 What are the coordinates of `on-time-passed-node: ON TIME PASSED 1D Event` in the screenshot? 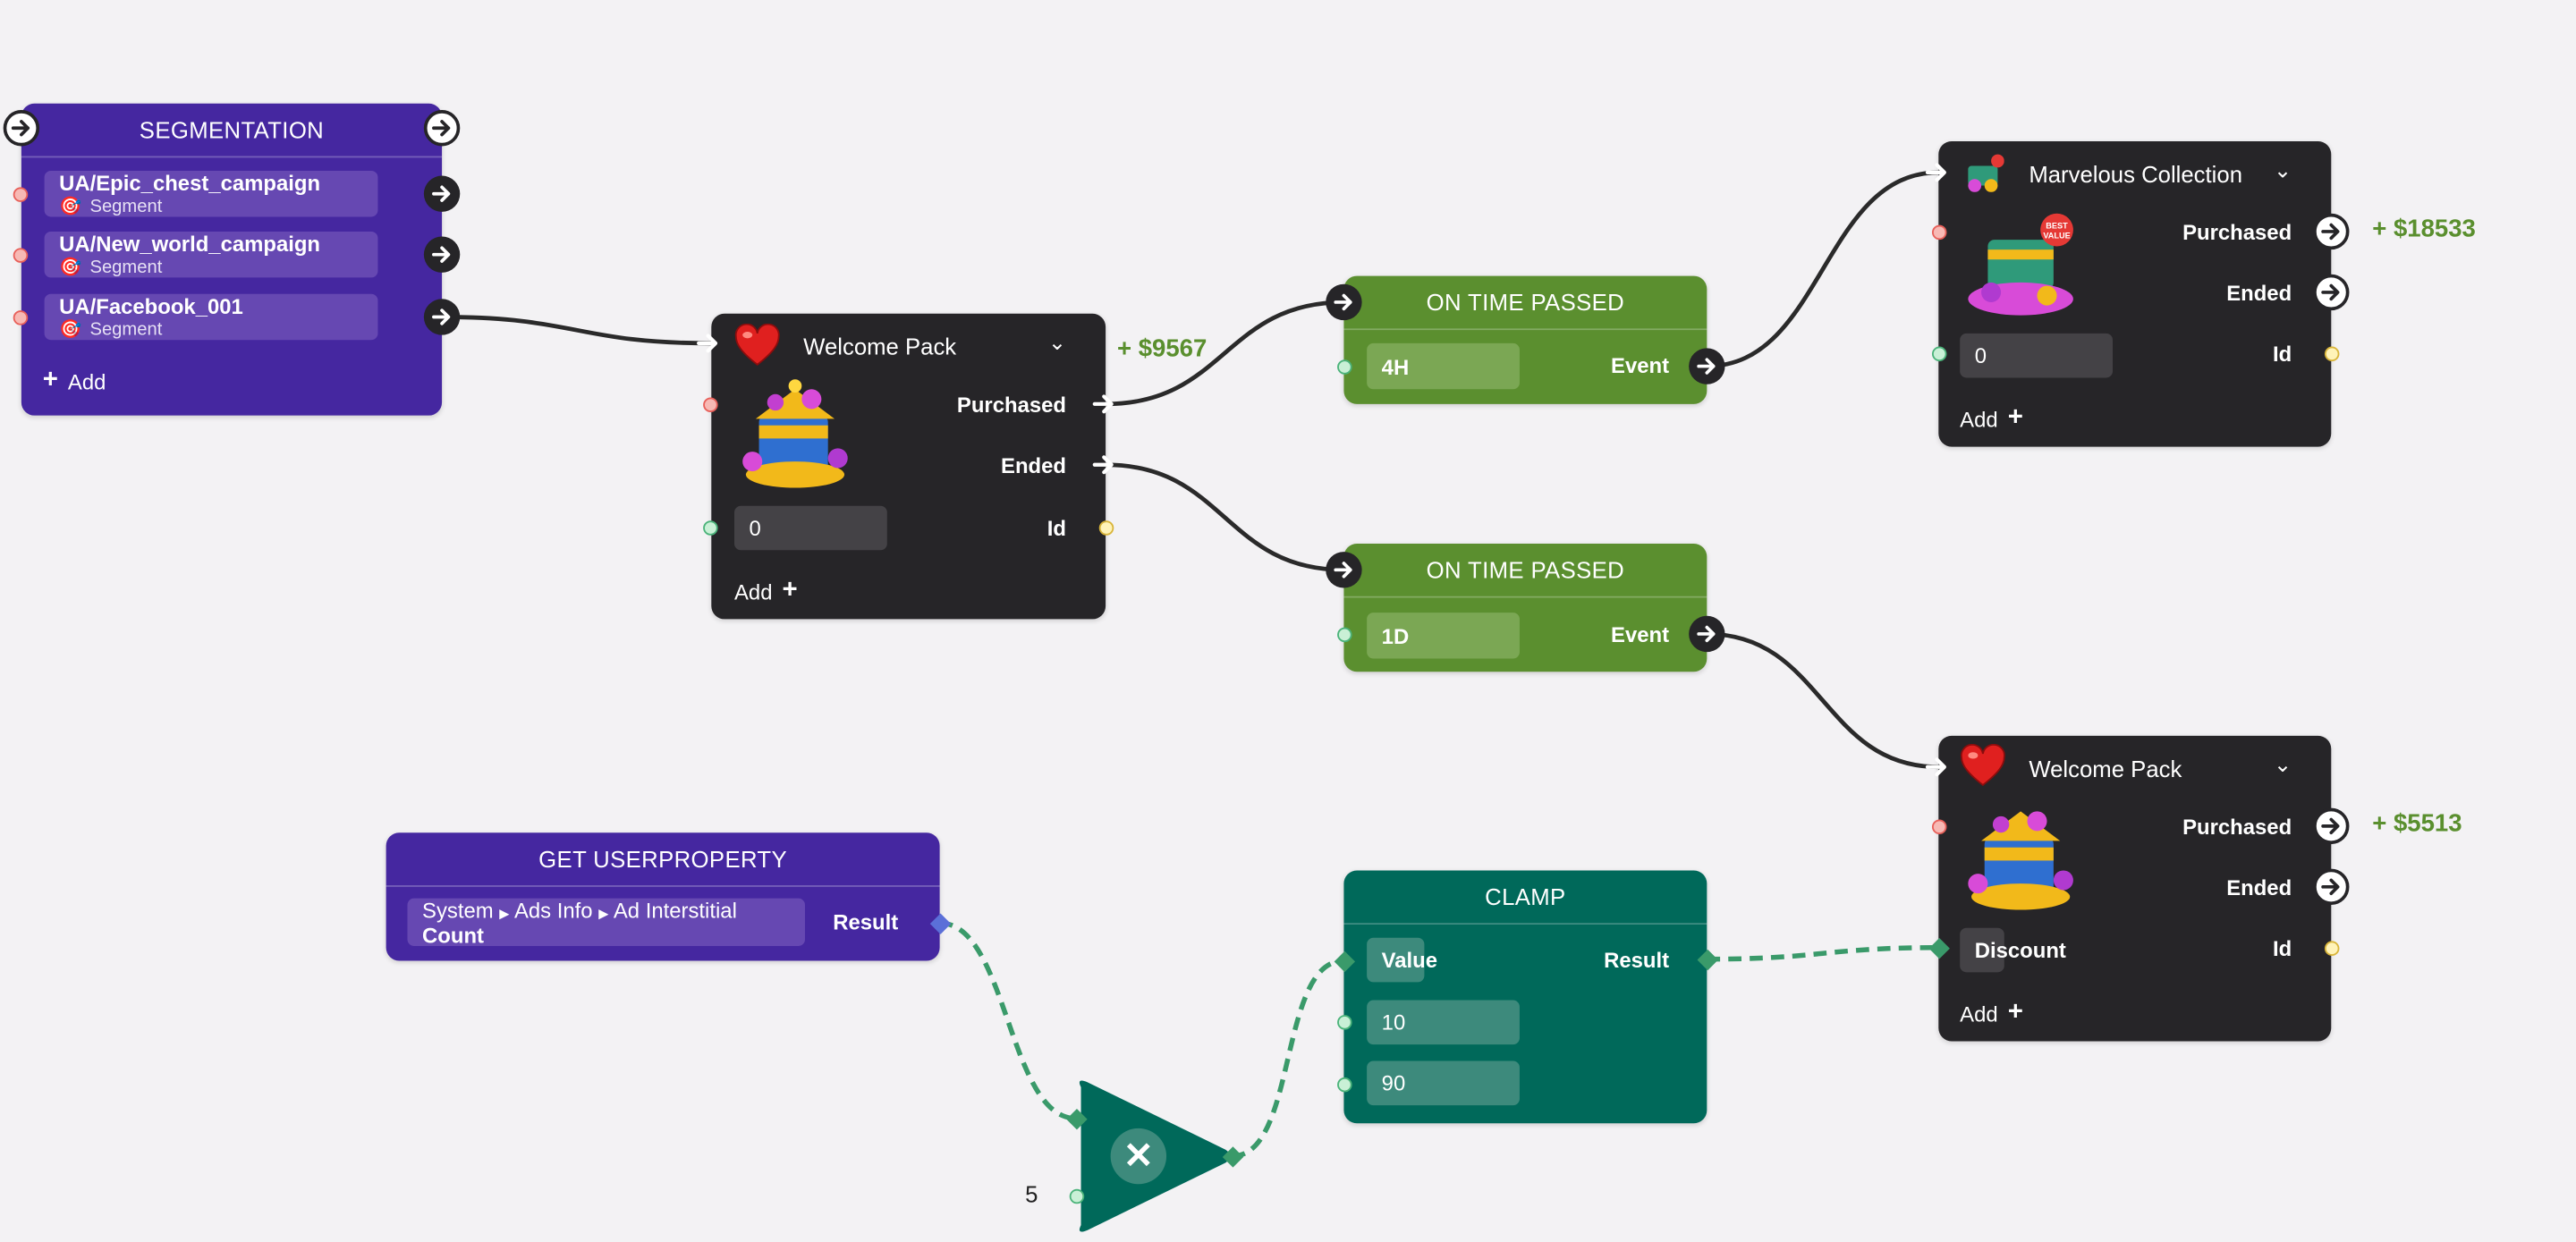 It's located at (1525, 607).